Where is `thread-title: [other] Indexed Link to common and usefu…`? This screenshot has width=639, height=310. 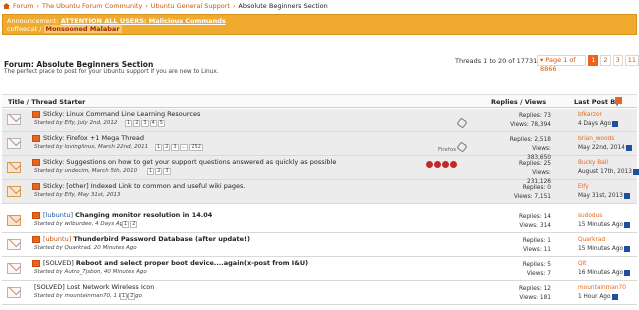
thread-title: [other] Indexed Link to common and usefu… is located at coordinates (155, 186).